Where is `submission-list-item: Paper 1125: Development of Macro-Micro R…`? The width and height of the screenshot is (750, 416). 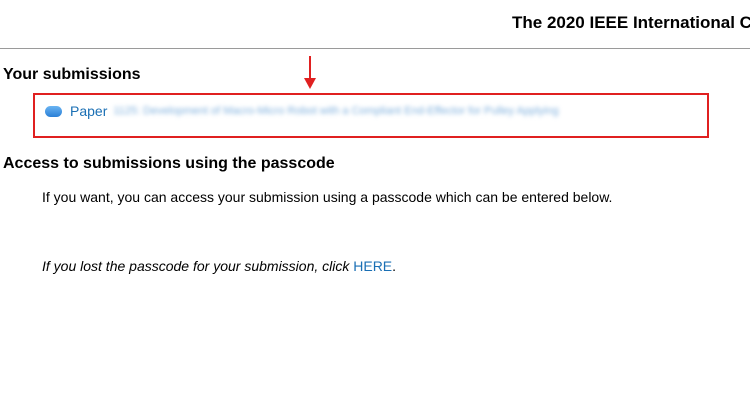 submission-list-item: Paper 1125: Development of Macro-Micro R… is located at coordinates (302, 111).